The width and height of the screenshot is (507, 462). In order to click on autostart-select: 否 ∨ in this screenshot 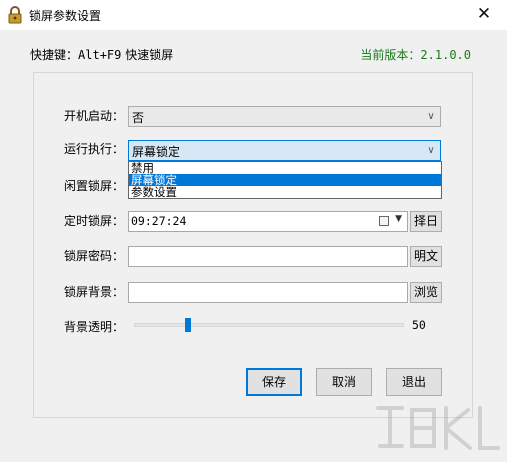, I will do `click(284, 116)`.